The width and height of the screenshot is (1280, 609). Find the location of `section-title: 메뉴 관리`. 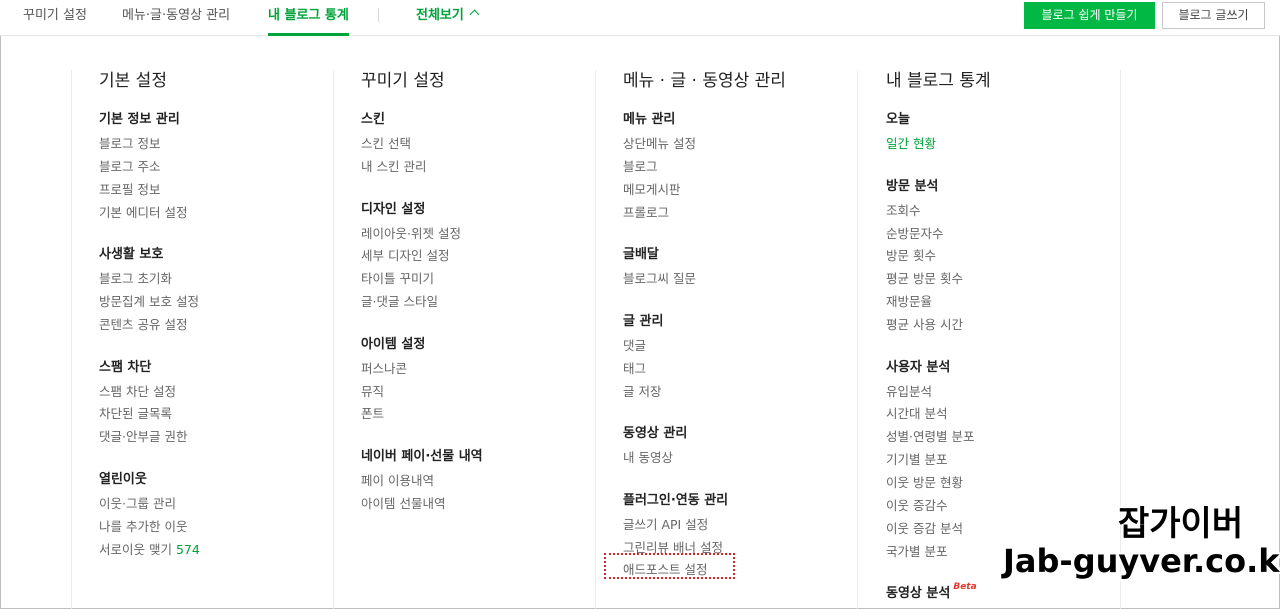

section-title: 메뉴 관리 is located at coordinates (649, 119).